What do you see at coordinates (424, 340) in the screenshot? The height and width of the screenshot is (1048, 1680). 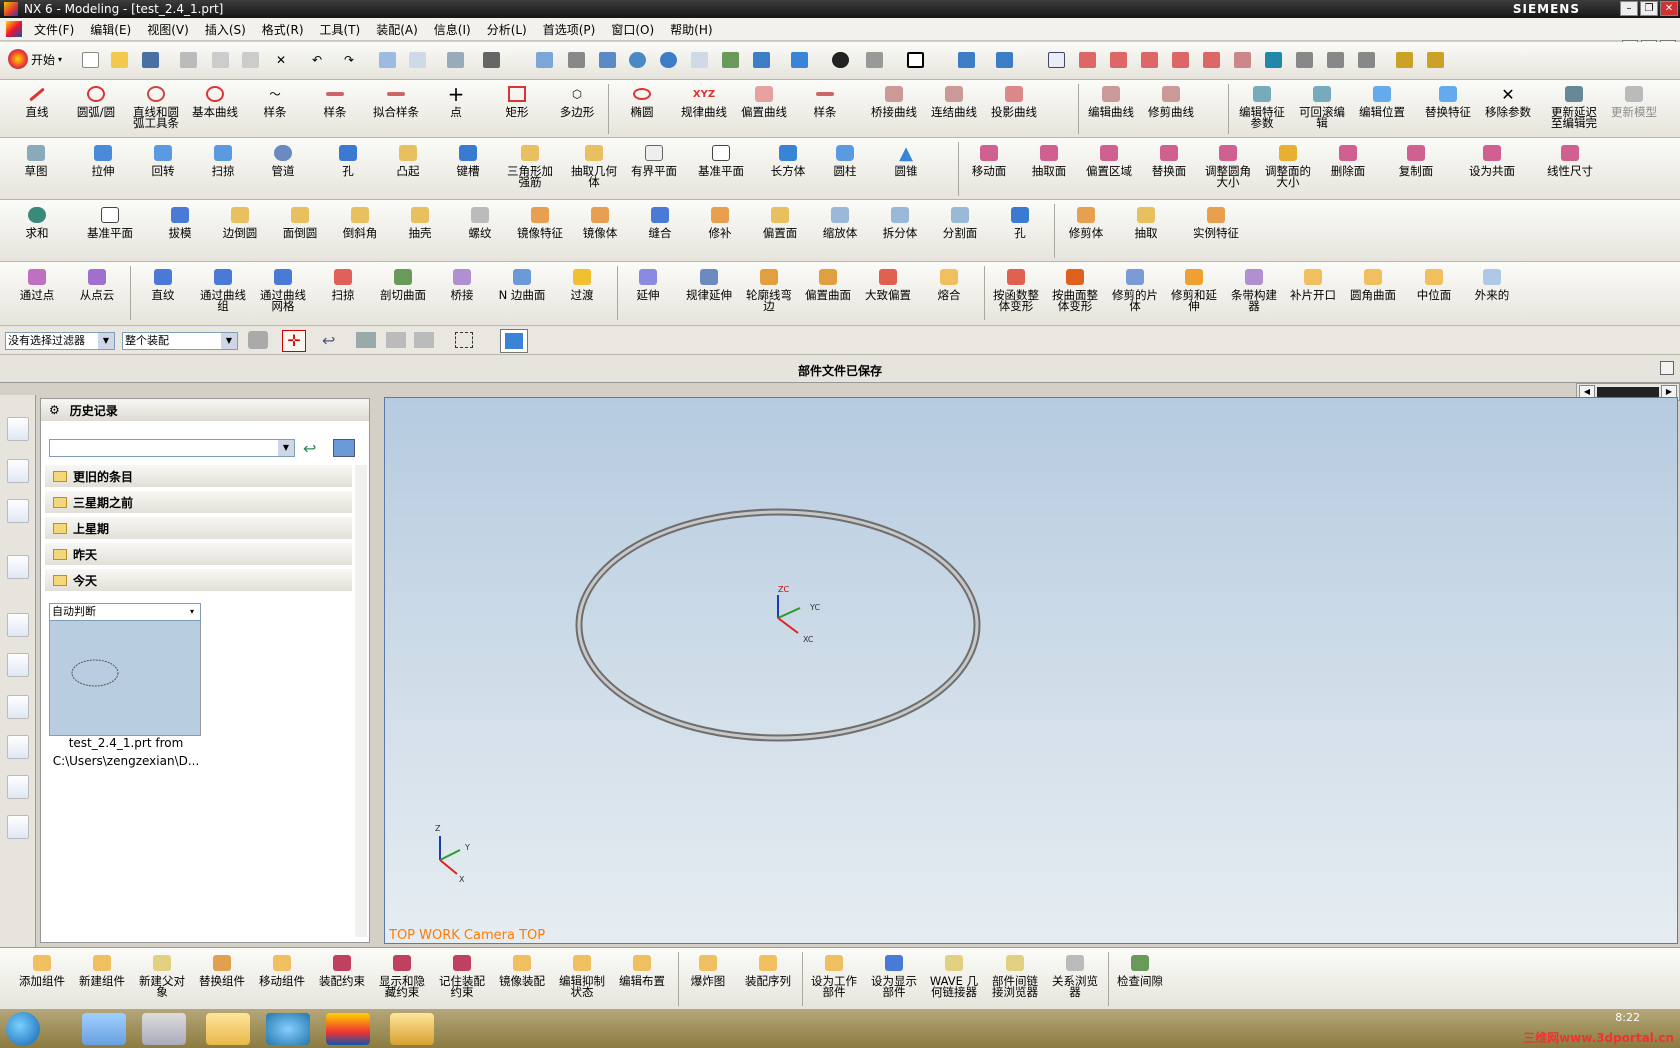 I see `quick-pick-icon` at bounding box center [424, 340].